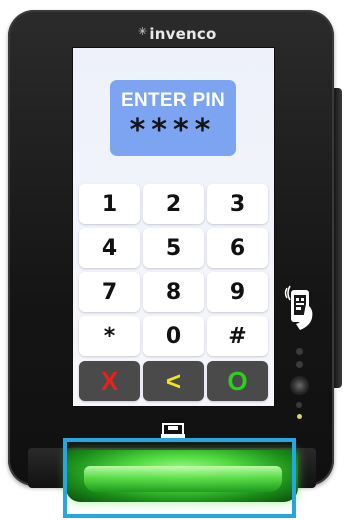 The height and width of the screenshot is (520, 345). What do you see at coordinates (109, 248) in the screenshot?
I see `key-4: 4` at bounding box center [109, 248].